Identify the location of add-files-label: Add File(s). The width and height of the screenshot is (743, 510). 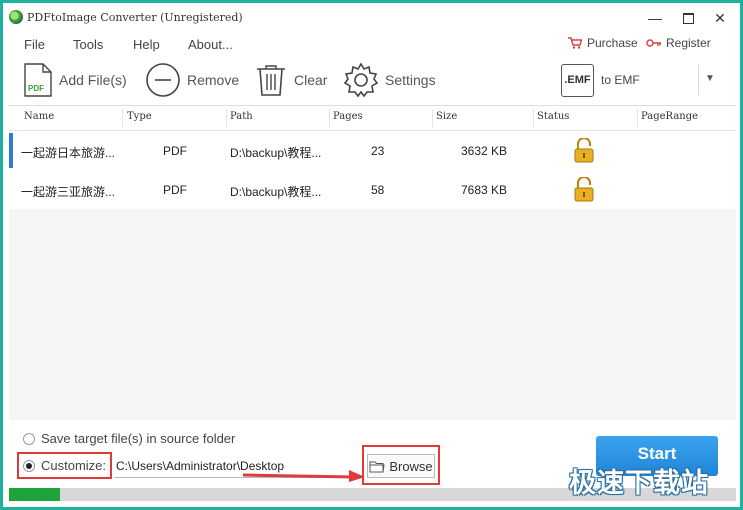
(93, 80).